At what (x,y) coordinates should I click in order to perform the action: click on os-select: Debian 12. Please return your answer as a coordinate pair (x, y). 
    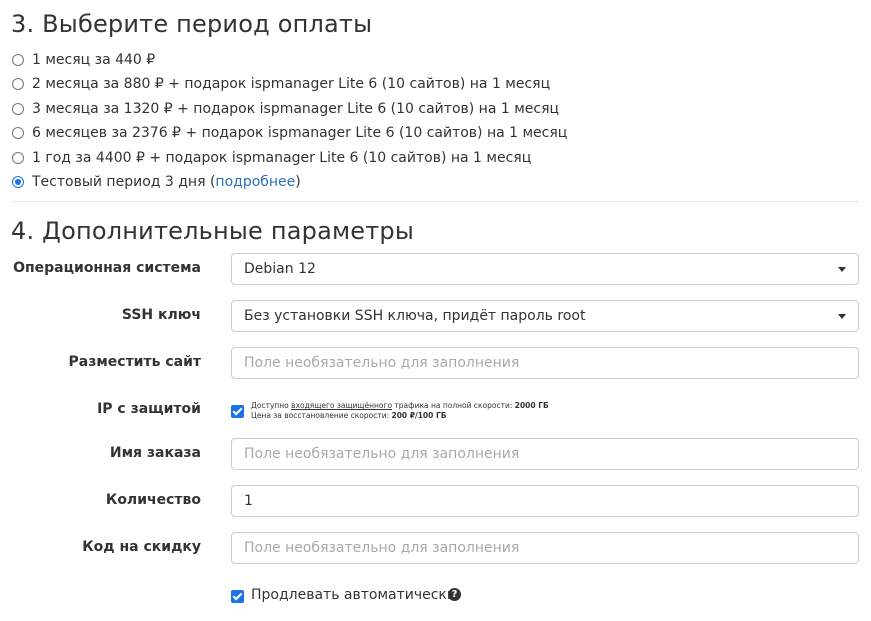
    Looking at the image, I should click on (545, 269).